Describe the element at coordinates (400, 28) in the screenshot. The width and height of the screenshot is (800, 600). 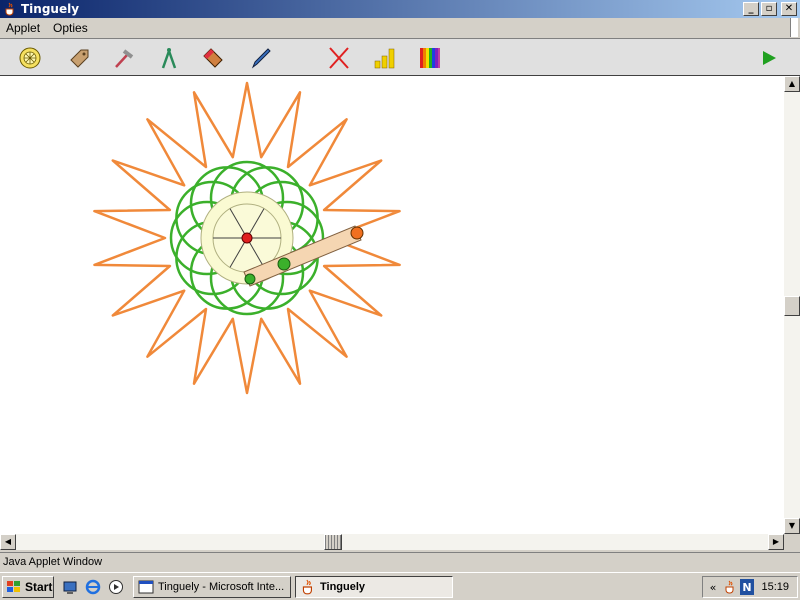
I see `menu-bar: Applet Opties` at that location.